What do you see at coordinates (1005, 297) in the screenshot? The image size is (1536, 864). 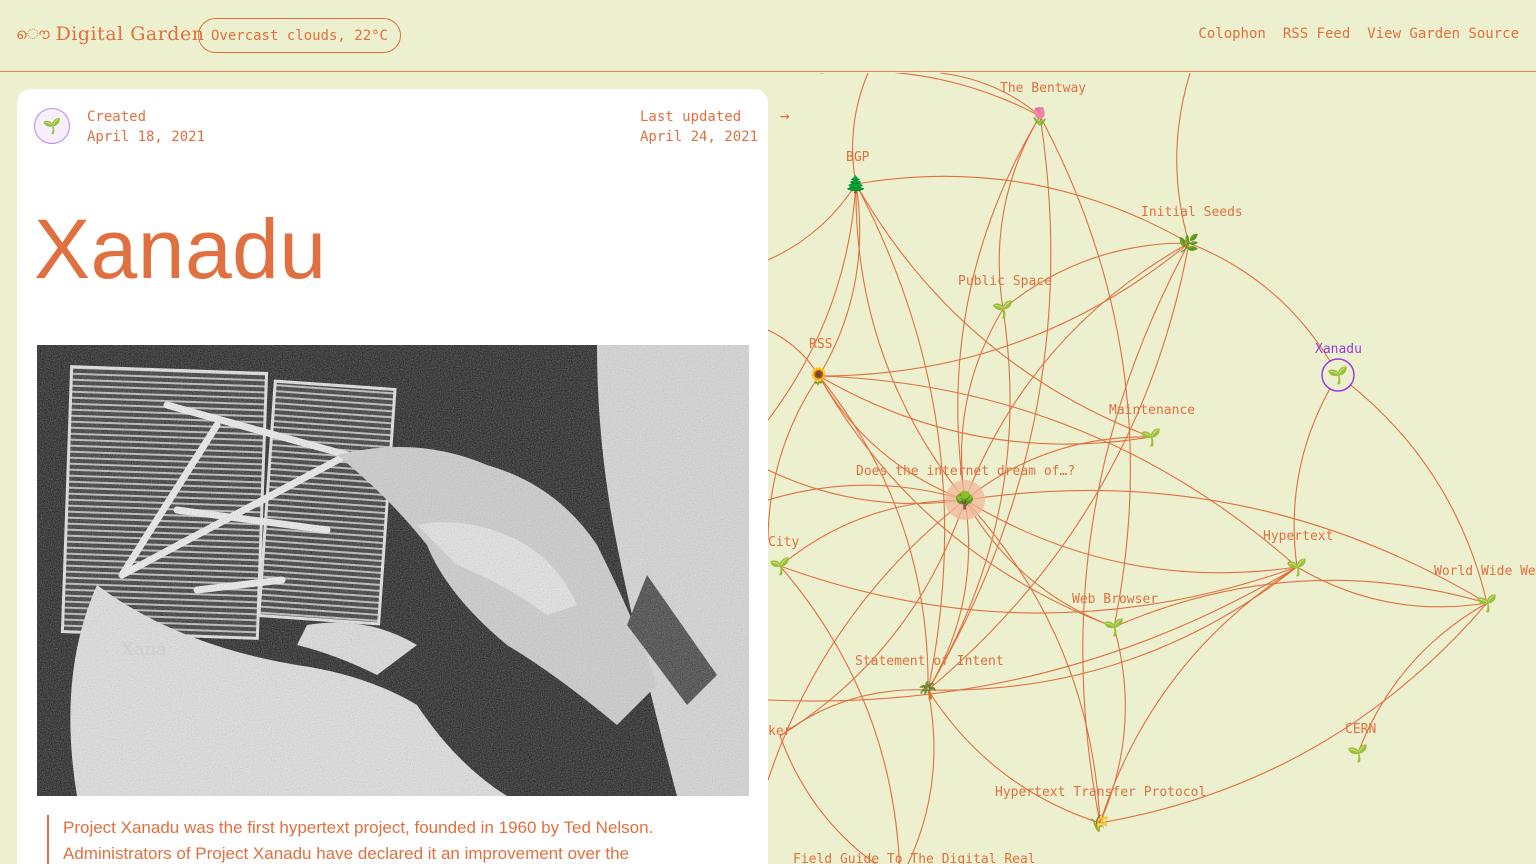 I see `graph-node-public: Public Space 🌱` at bounding box center [1005, 297].